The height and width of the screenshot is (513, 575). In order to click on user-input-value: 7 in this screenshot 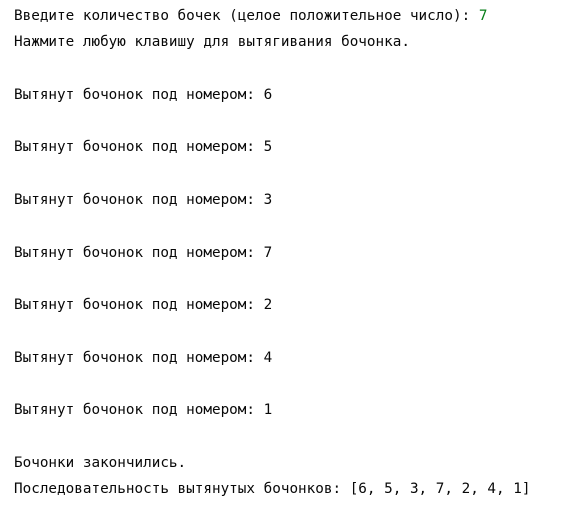, I will do `click(483, 16)`.